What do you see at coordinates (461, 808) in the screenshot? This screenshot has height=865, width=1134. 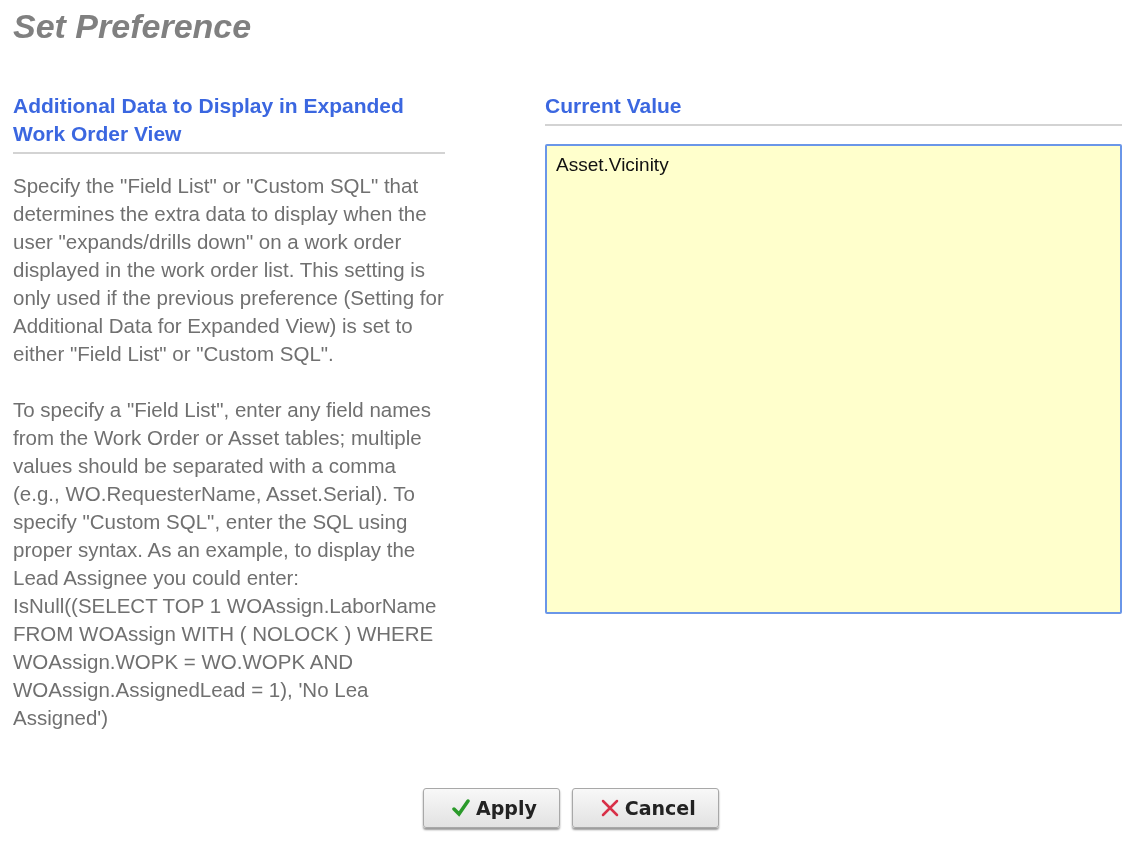 I see `checkmark-icon` at bounding box center [461, 808].